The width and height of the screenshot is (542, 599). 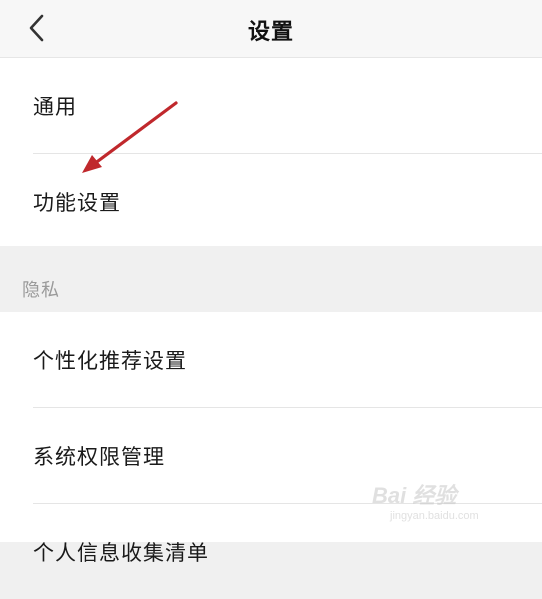 What do you see at coordinates (99, 456) in the screenshot?
I see `settings-row-label: 系统权限管理` at bounding box center [99, 456].